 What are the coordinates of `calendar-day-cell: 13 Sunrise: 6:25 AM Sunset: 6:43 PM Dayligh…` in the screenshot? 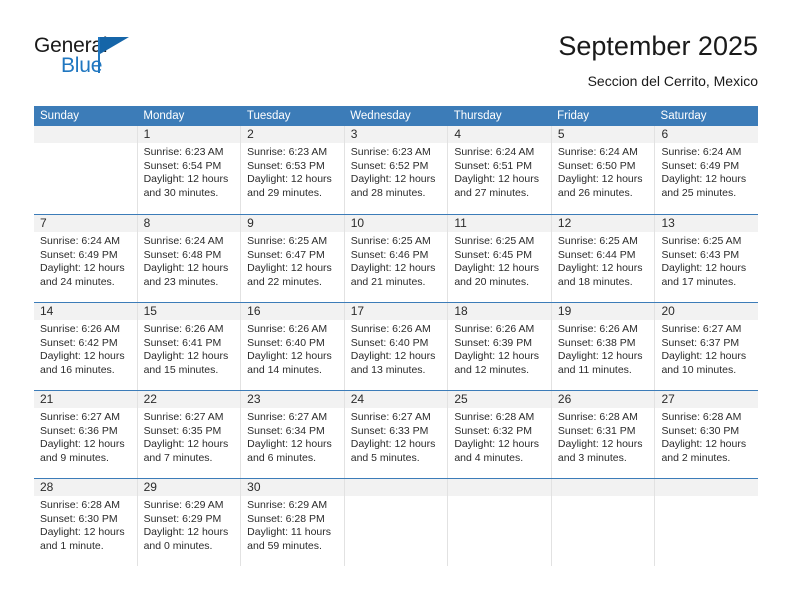 It's located at (706, 258).